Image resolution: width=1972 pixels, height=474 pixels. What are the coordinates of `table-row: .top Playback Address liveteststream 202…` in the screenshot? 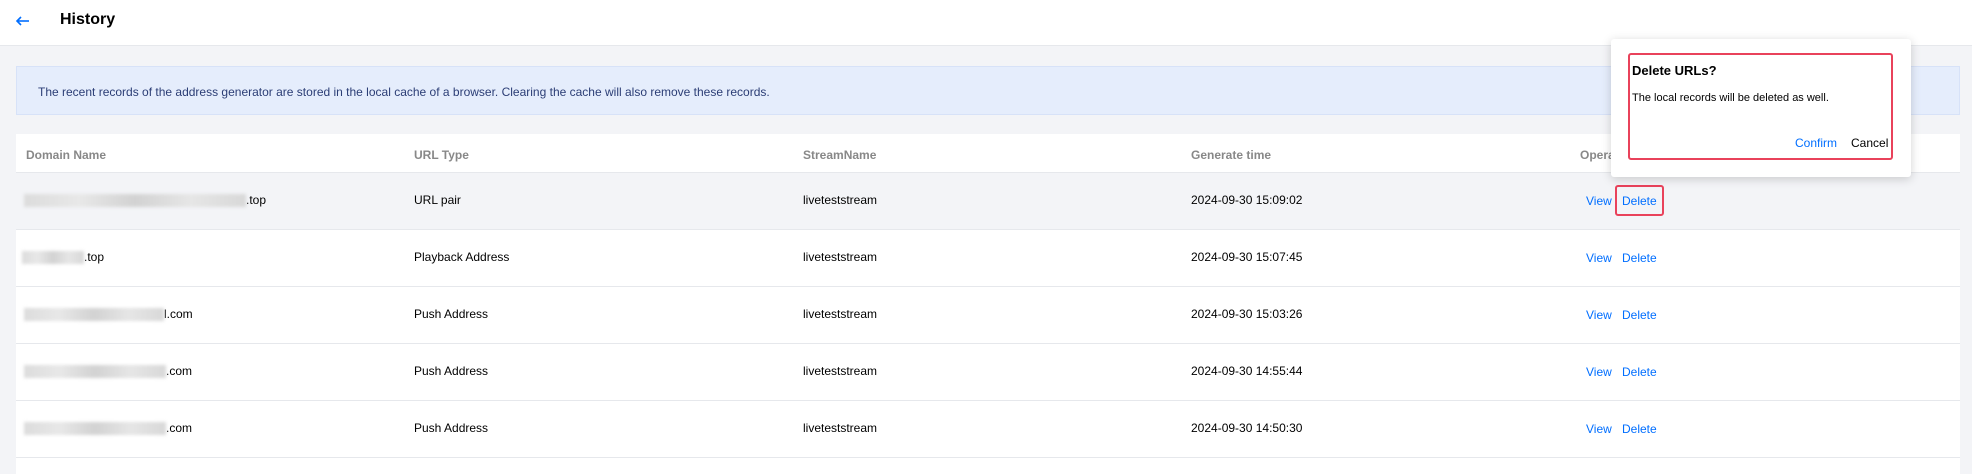 It's located at (988, 258).